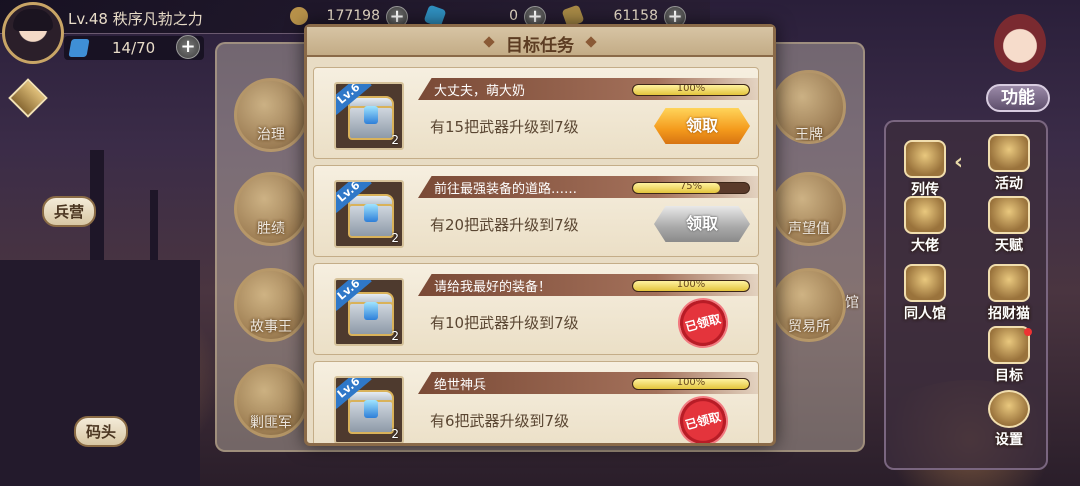 Image resolution: width=1080 pixels, height=486 pixels. Describe the element at coordinates (635, 16) in the screenshot. I see `coin-value: 61158` at that location.